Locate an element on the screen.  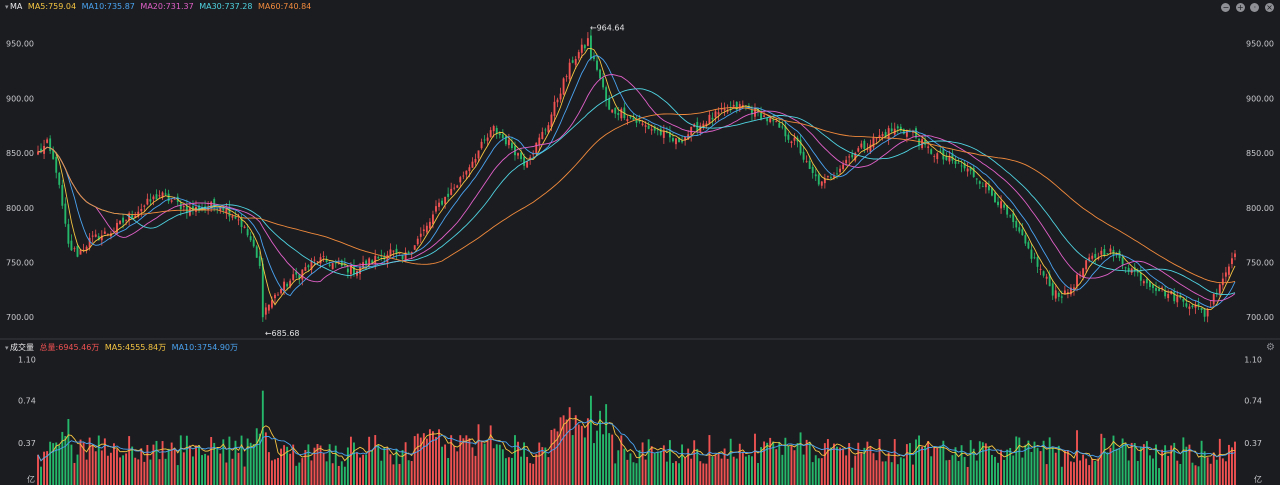
panel-divider is located at coordinates (640, 339).